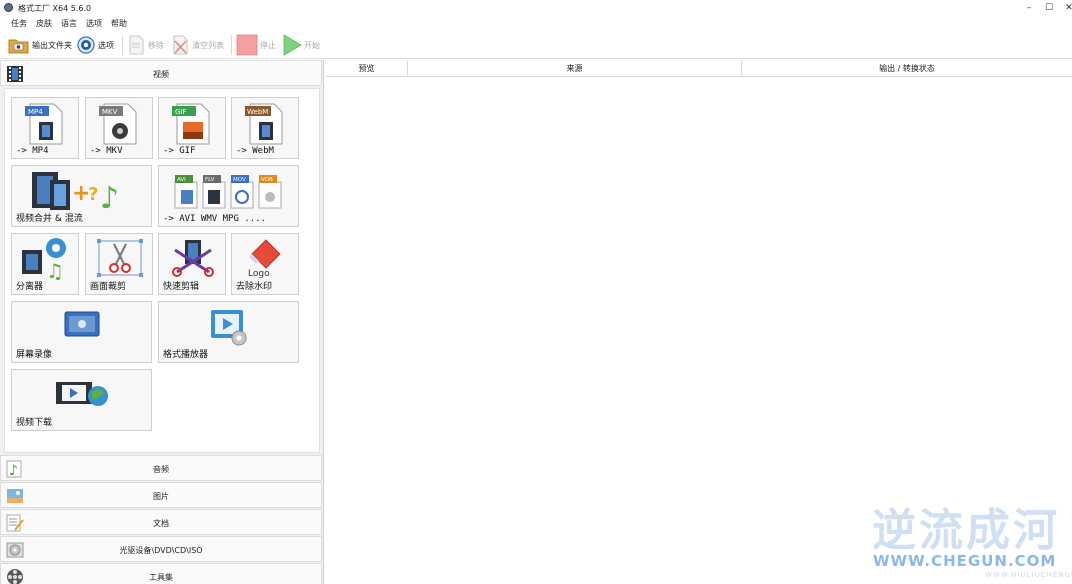  I want to click on tile-splitter: ♫ 分离器, so click(45, 264).